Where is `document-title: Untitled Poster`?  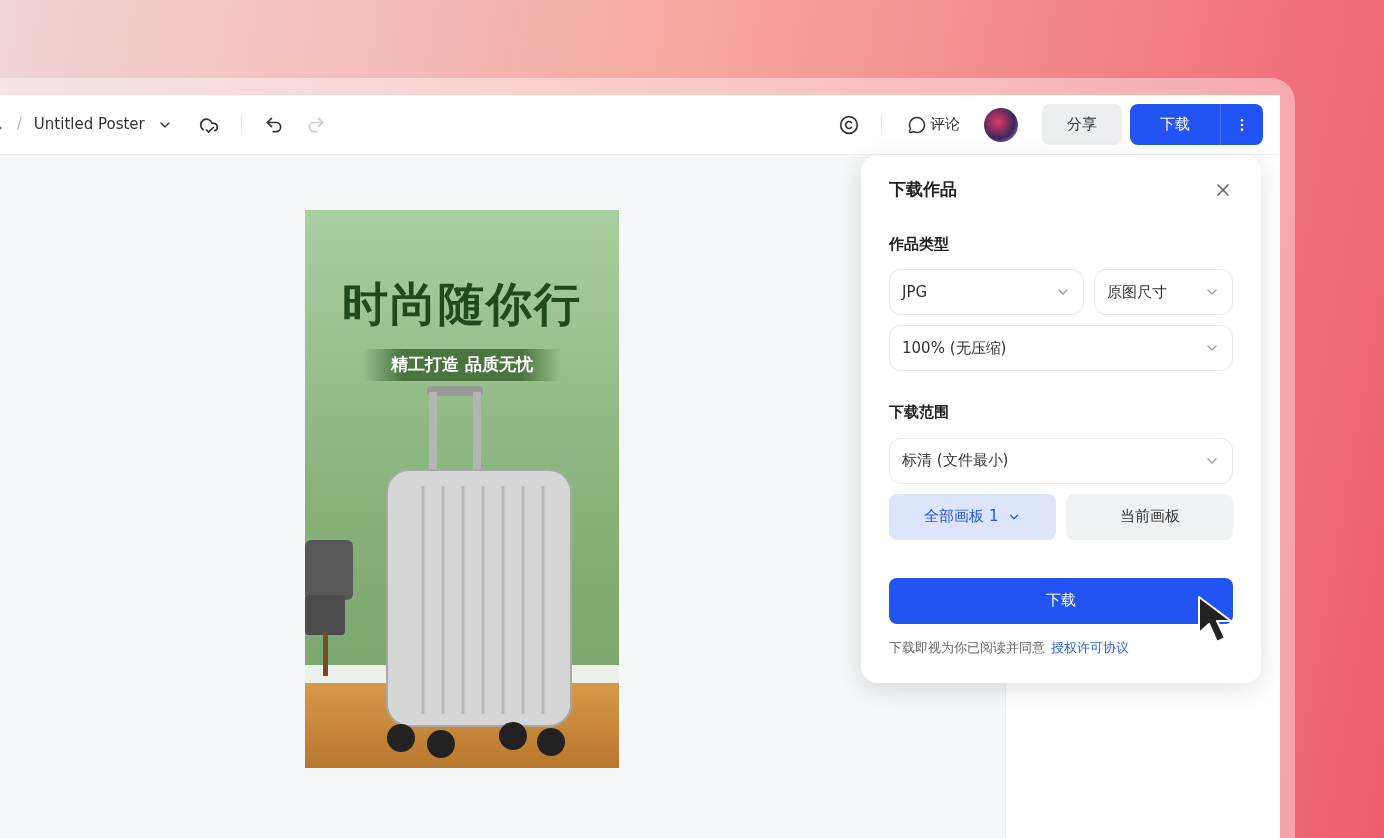
document-title: Untitled Poster is located at coordinates (103, 124).